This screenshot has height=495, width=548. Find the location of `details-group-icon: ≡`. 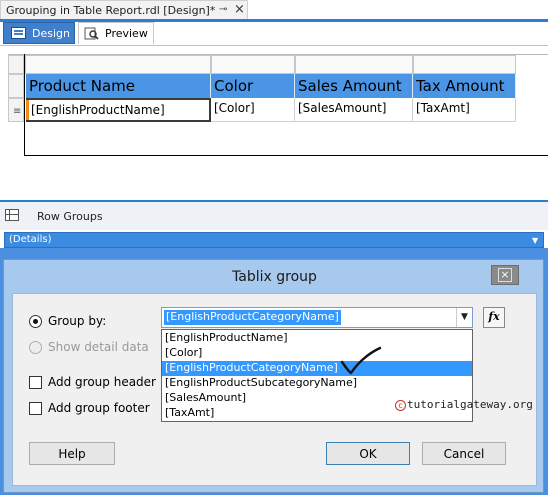

details-group-icon: ≡ is located at coordinates (17, 111).